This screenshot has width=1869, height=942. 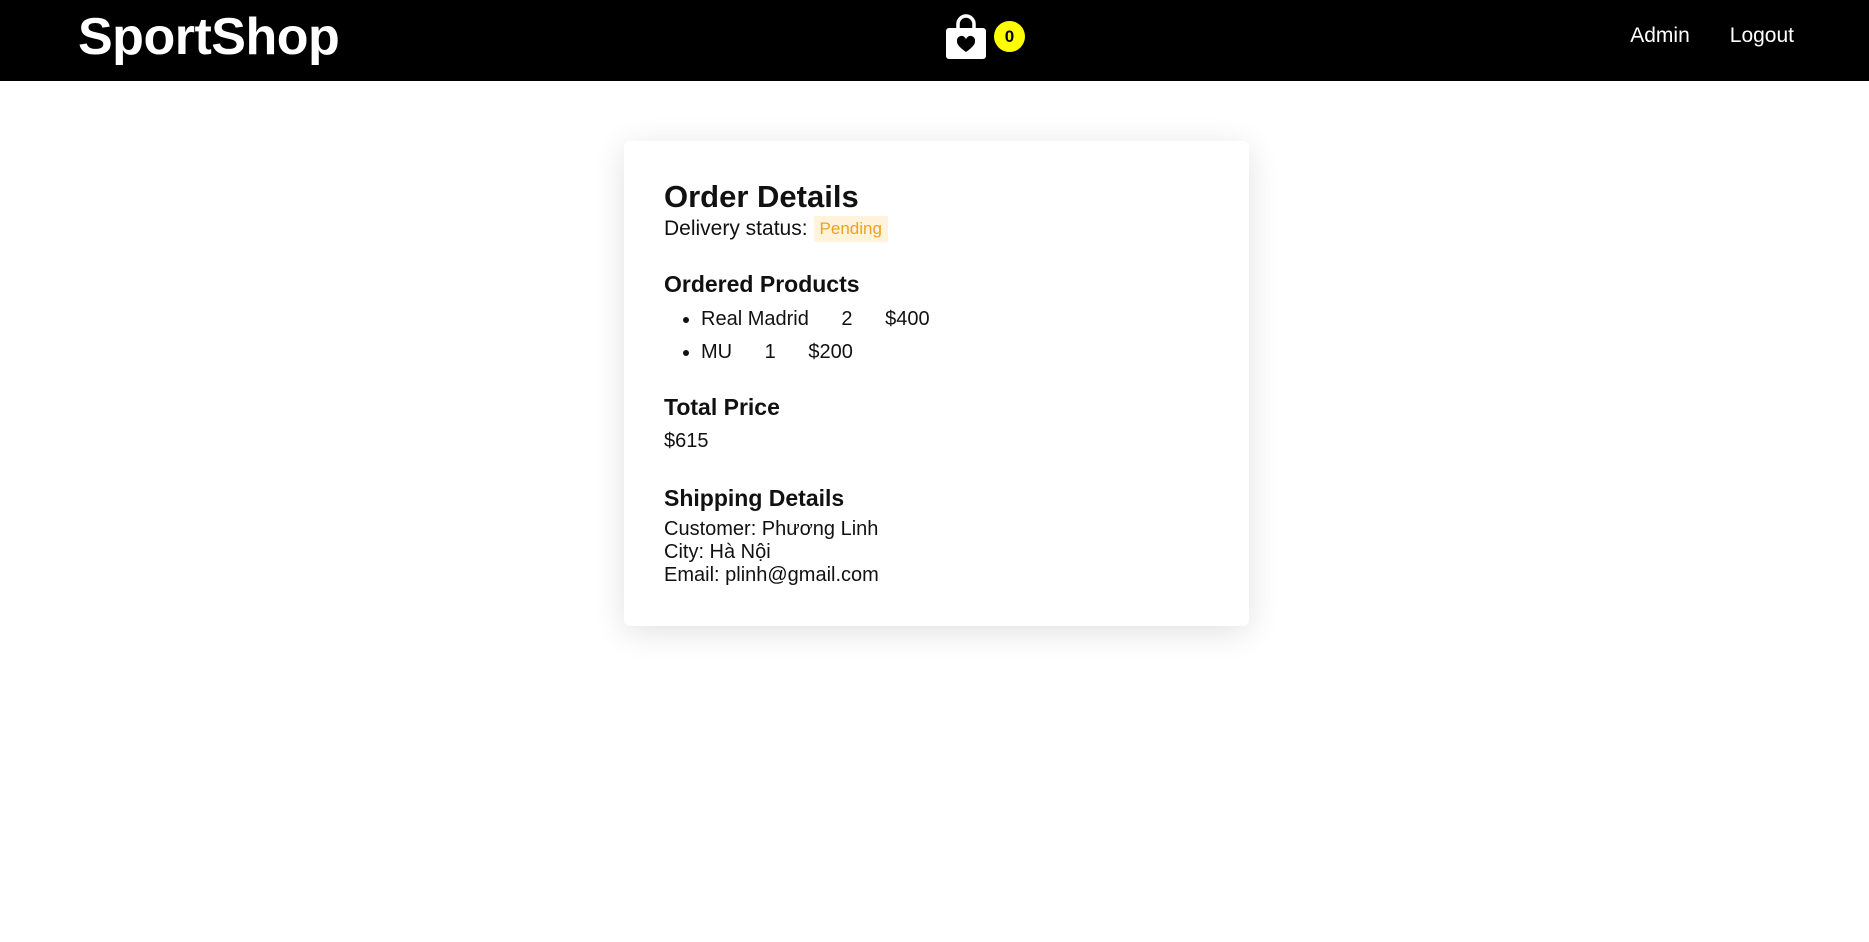 I want to click on total-price-heading: Total Price, so click(x=722, y=407).